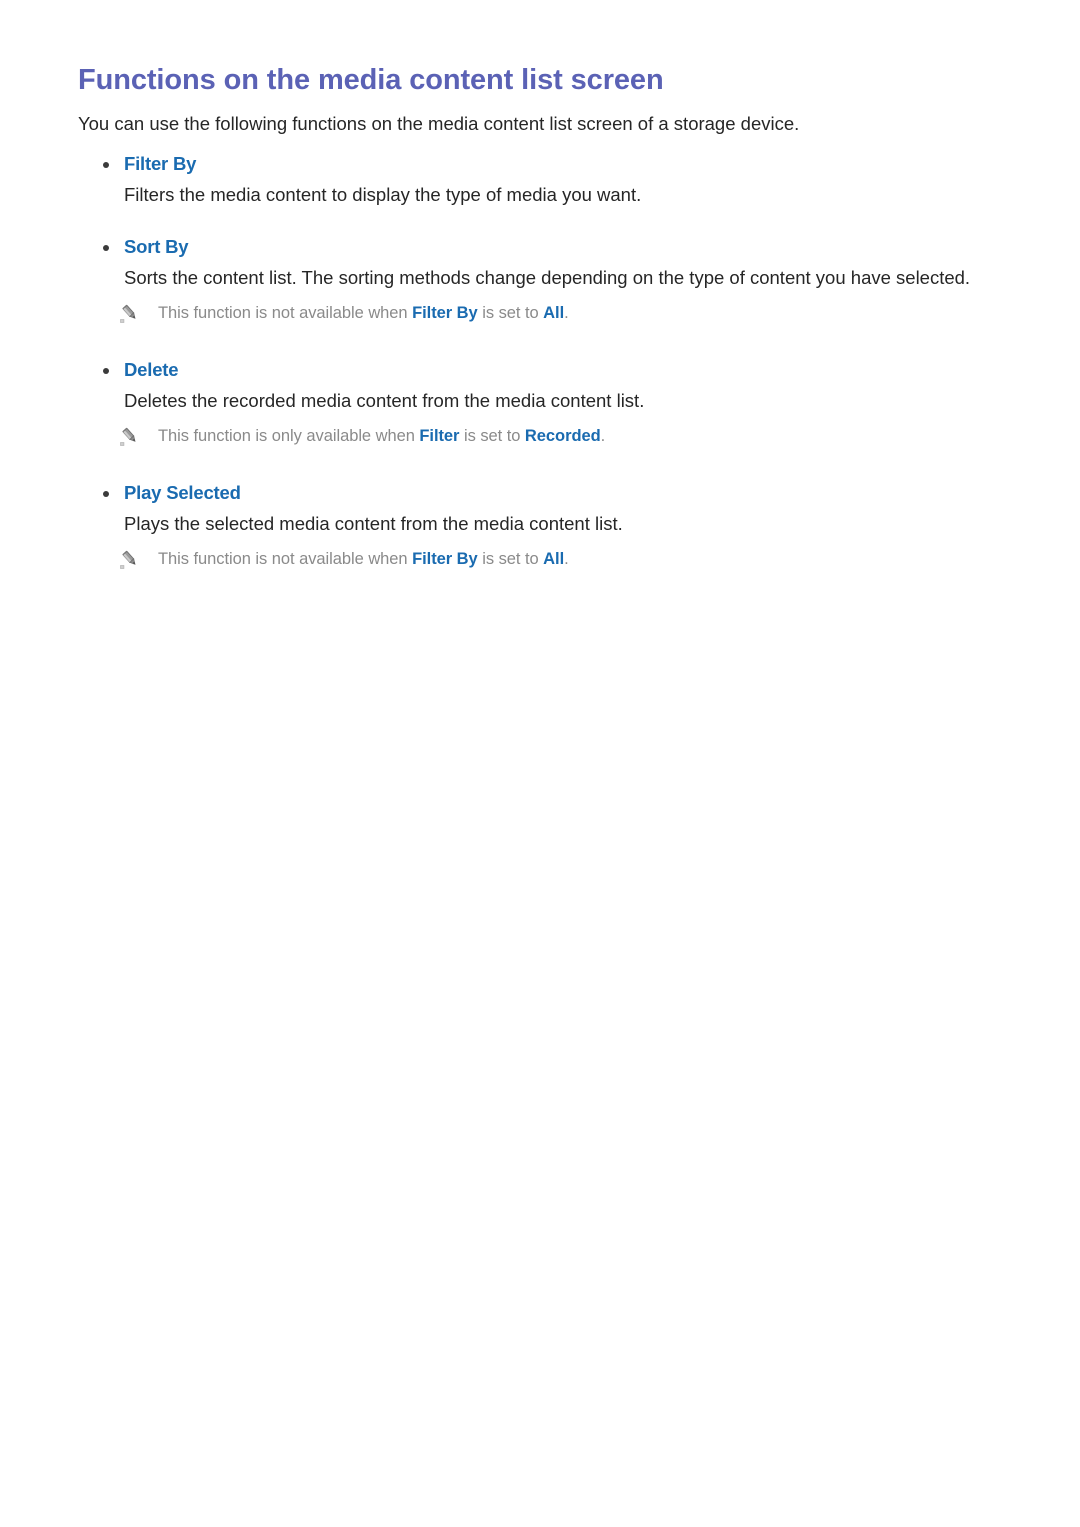 The width and height of the screenshot is (1080, 1527). What do you see at coordinates (439, 436) in the screenshot?
I see `note-term: Filter` at bounding box center [439, 436].